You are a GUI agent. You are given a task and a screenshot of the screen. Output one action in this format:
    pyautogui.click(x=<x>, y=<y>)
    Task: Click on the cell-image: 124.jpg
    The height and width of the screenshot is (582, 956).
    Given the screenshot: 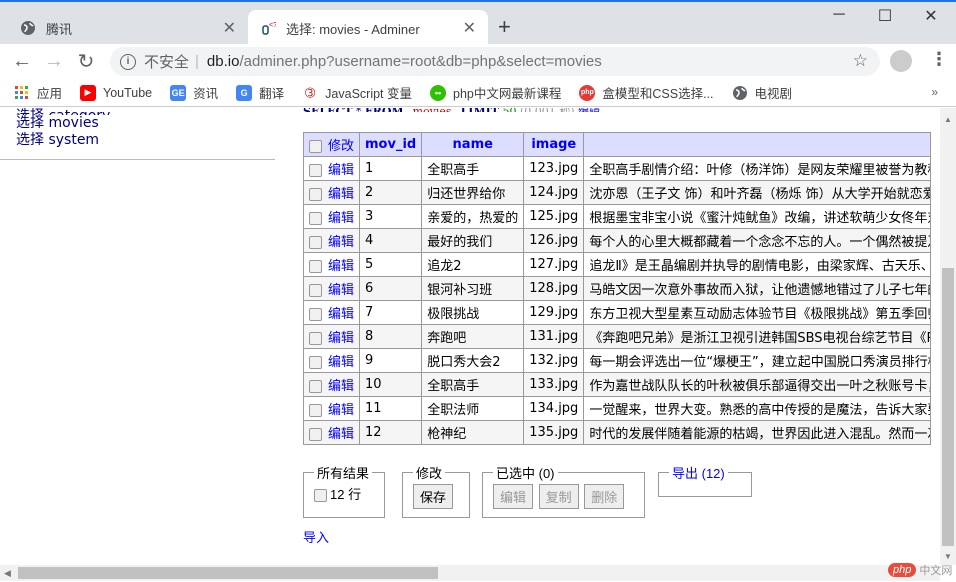 What is the action you would take?
    pyautogui.click(x=554, y=192)
    